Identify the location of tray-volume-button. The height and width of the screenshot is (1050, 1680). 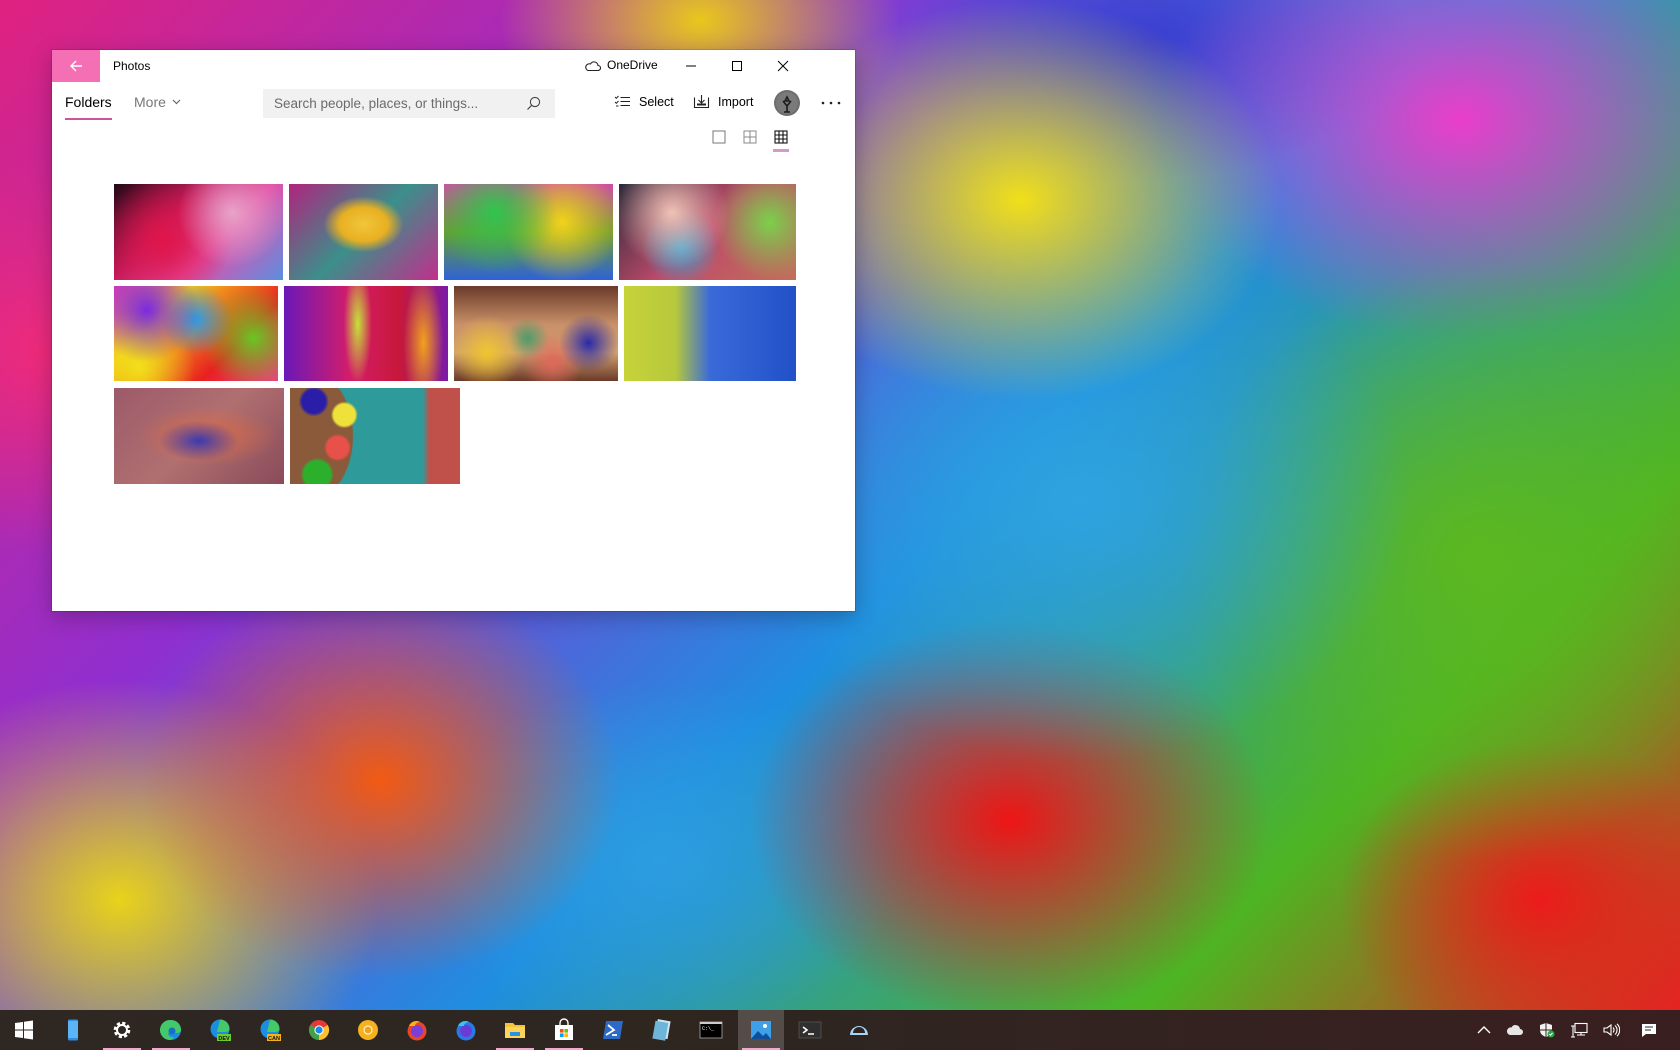
(1611, 1030).